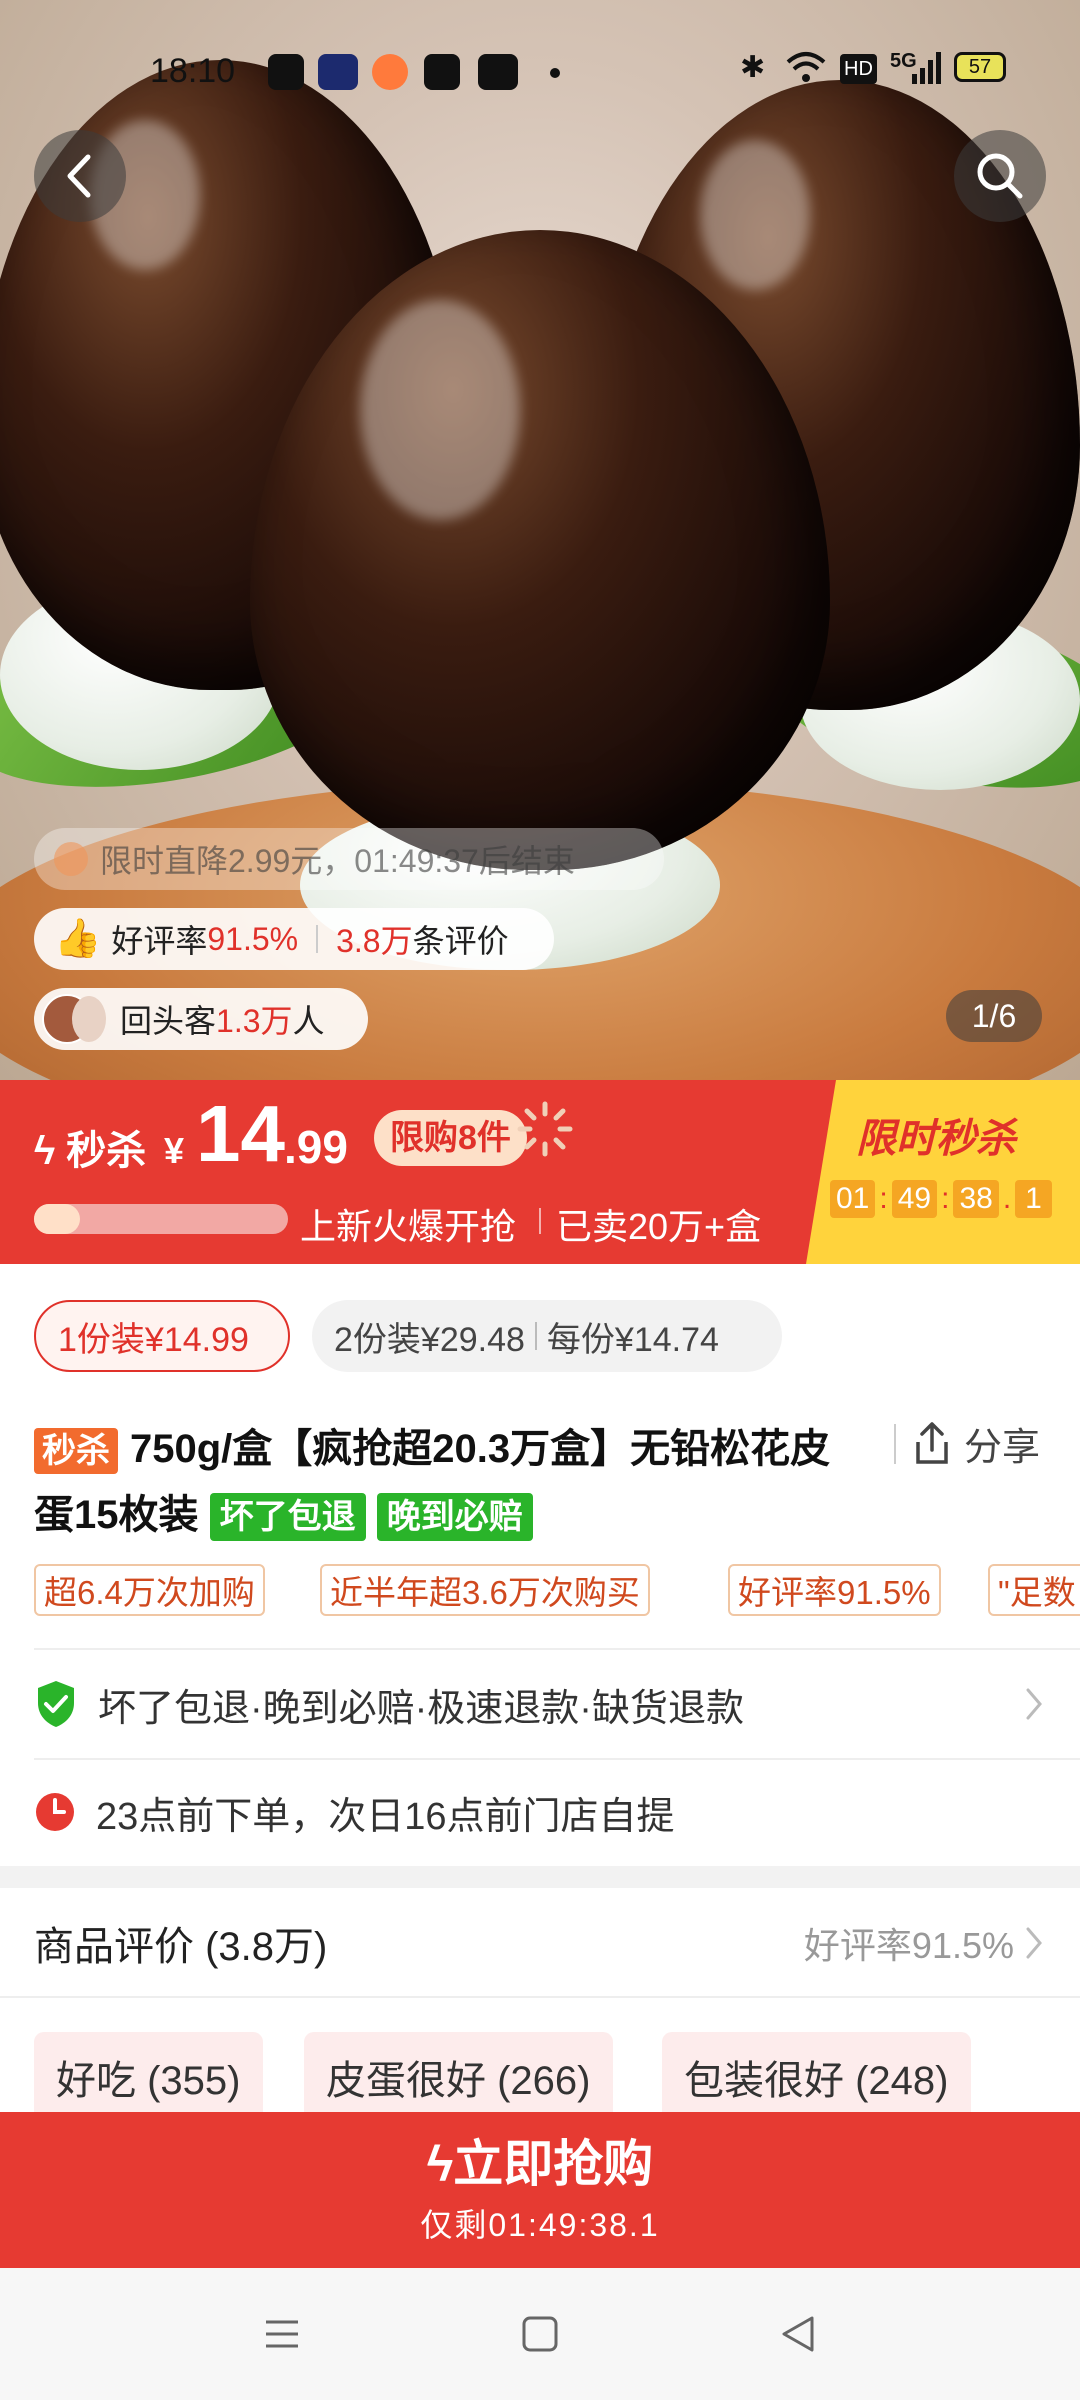  I want to click on shield-check-icon, so click(56, 1704).